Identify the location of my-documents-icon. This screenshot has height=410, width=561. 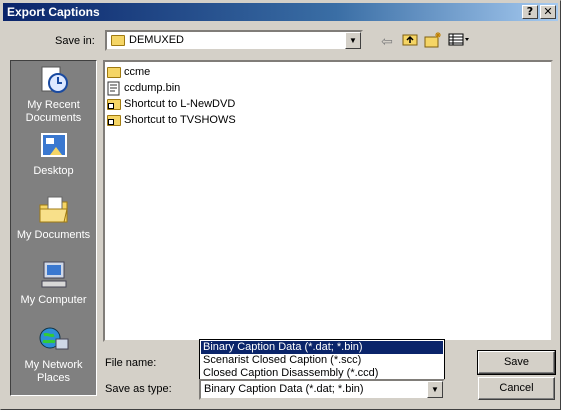
(54, 210).